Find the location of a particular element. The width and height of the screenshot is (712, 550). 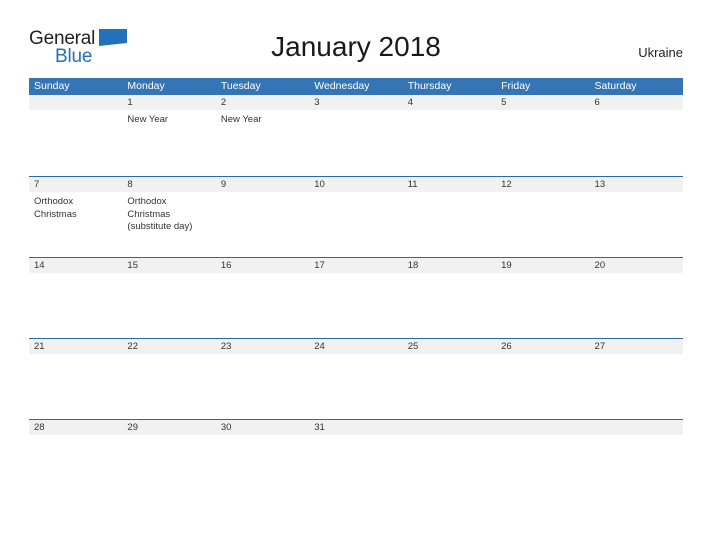

day-cell: 9 is located at coordinates (262, 217).